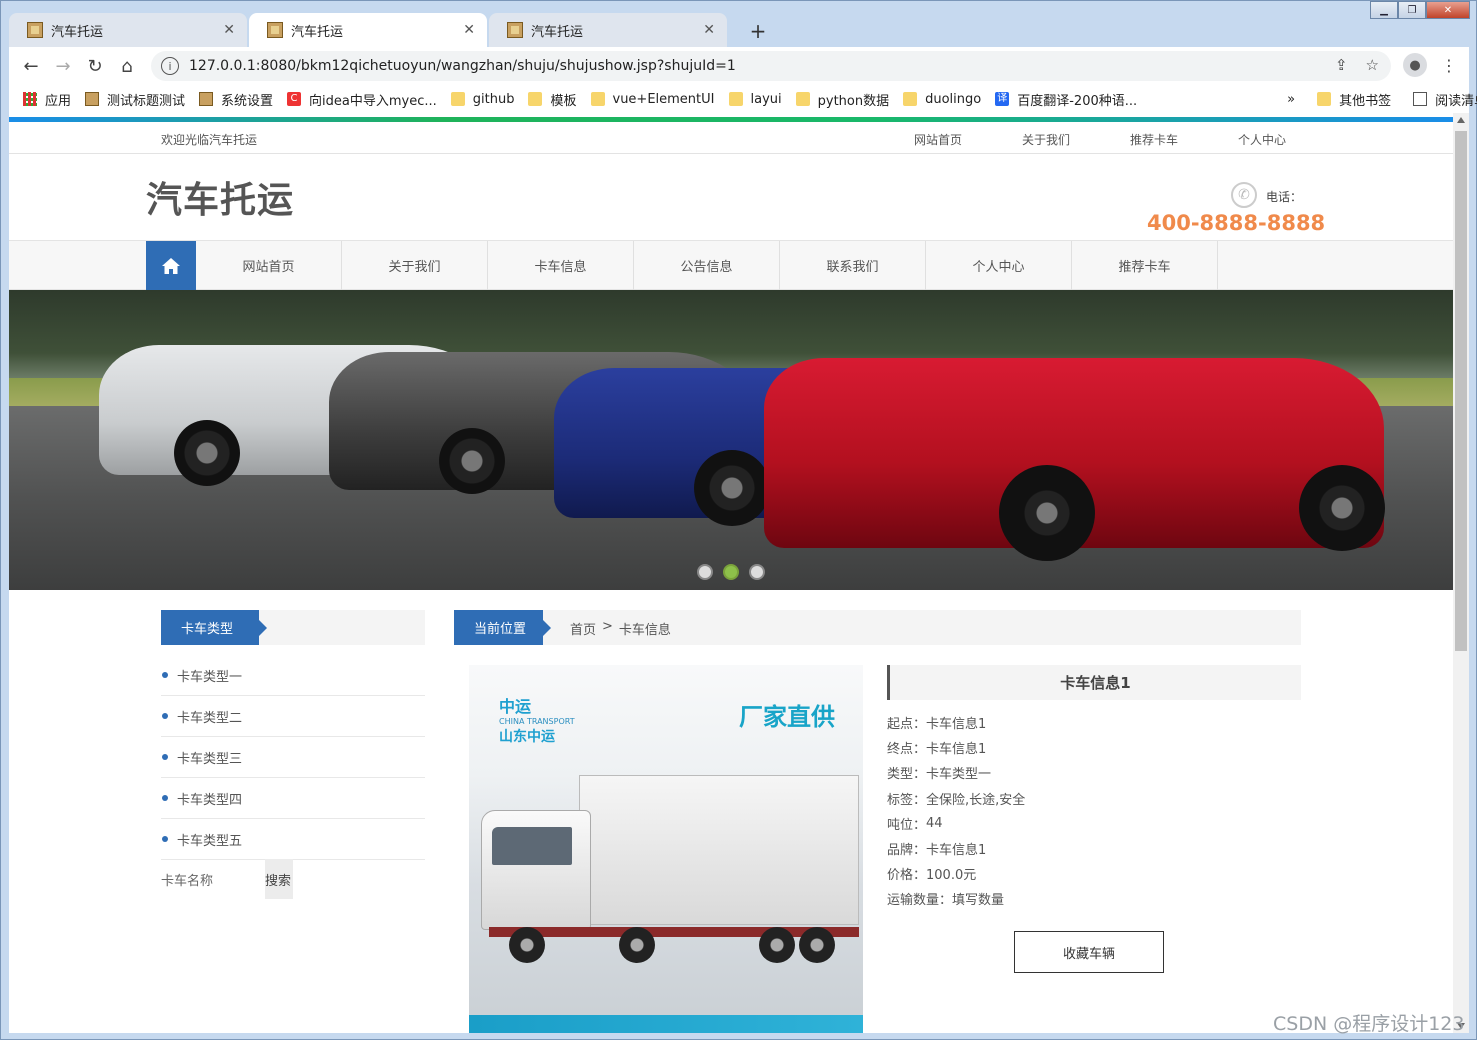 The width and height of the screenshot is (1477, 1040). What do you see at coordinates (937, 750) in the screenshot?
I see `detail-row-destination: 终点： 卡车信息1` at bounding box center [937, 750].